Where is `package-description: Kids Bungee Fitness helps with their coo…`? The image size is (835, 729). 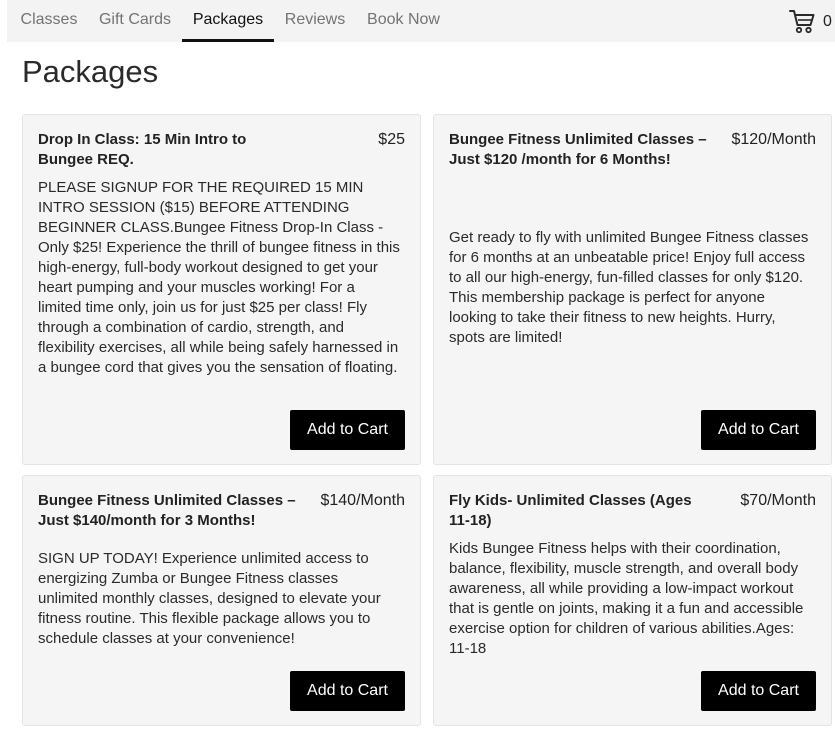
package-description: Kids Bungee Fitness helps with their coo… is located at coordinates (626, 598).